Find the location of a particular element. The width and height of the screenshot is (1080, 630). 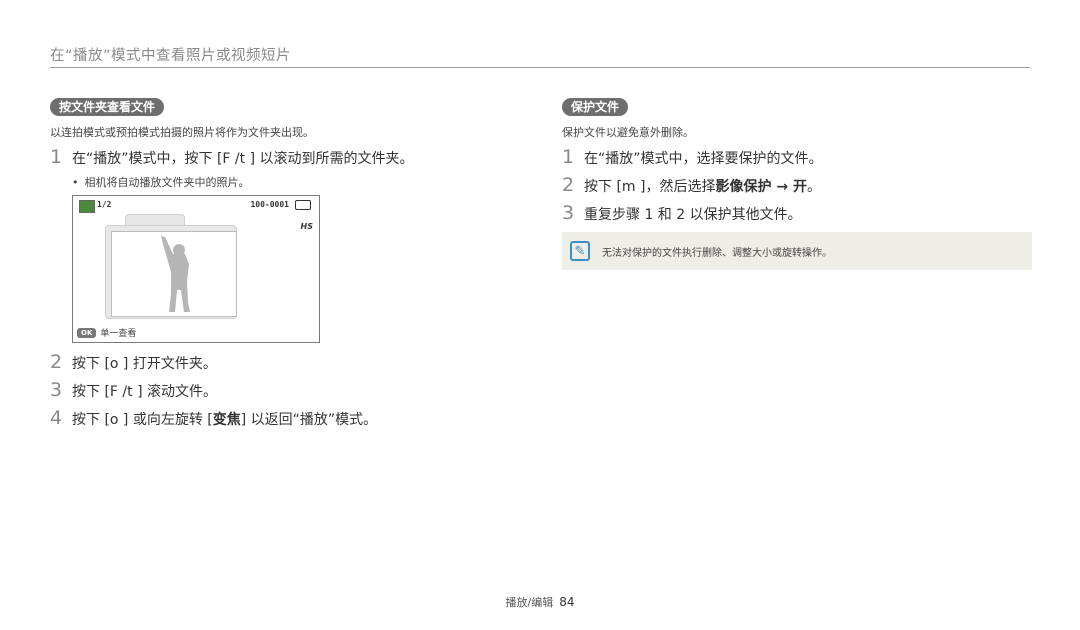

camera-screen-illustration: 1/2 100-0001 HS OK 单一查看 is located at coordinates (196, 269).